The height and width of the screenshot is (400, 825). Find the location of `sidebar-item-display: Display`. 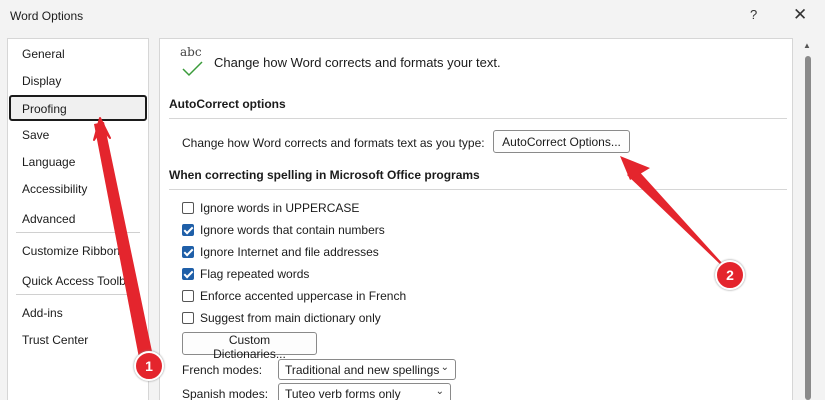

sidebar-item-display: Display is located at coordinates (41, 81).